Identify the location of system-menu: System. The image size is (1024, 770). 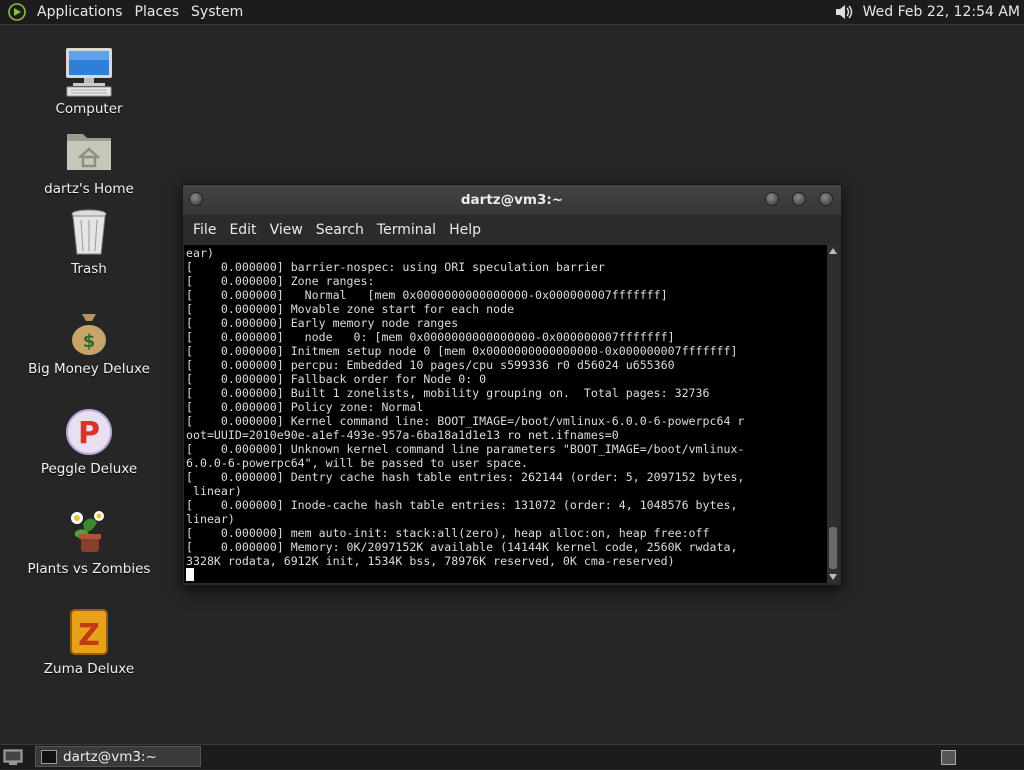
(217, 12).